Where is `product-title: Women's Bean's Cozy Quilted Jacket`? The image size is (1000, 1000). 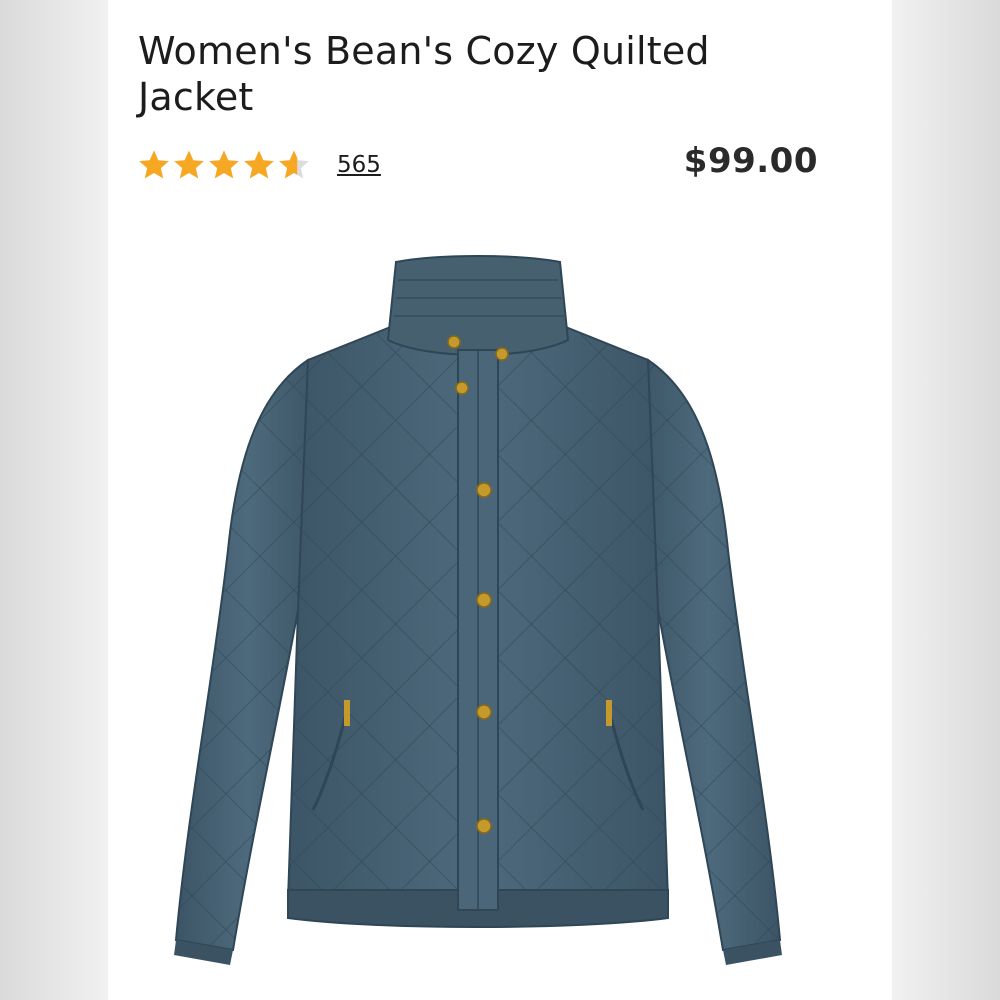 product-title: Women's Bean's Cozy Quilted Jacket is located at coordinates (424, 74).